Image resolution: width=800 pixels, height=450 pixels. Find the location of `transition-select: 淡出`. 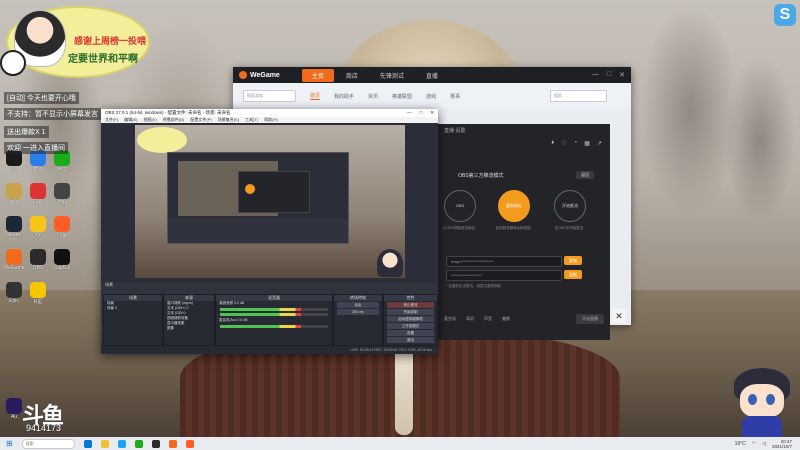

transition-select: 淡出 is located at coordinates (358, 305).